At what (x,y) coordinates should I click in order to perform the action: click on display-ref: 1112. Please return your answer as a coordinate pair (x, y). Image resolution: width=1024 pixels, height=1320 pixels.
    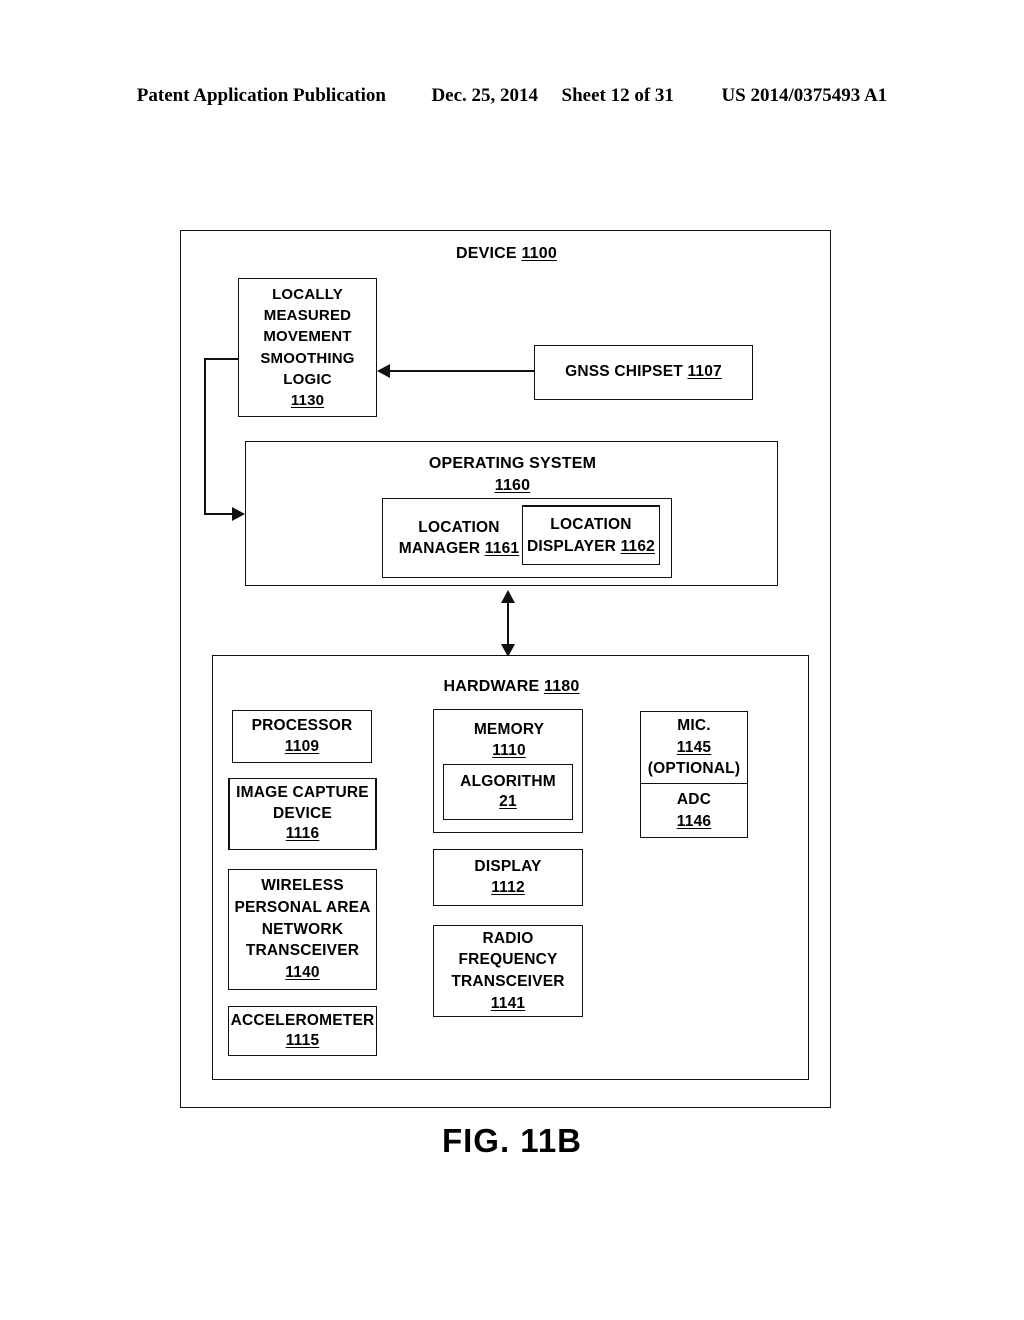
    Looking at the image, I should click on (508, 887).